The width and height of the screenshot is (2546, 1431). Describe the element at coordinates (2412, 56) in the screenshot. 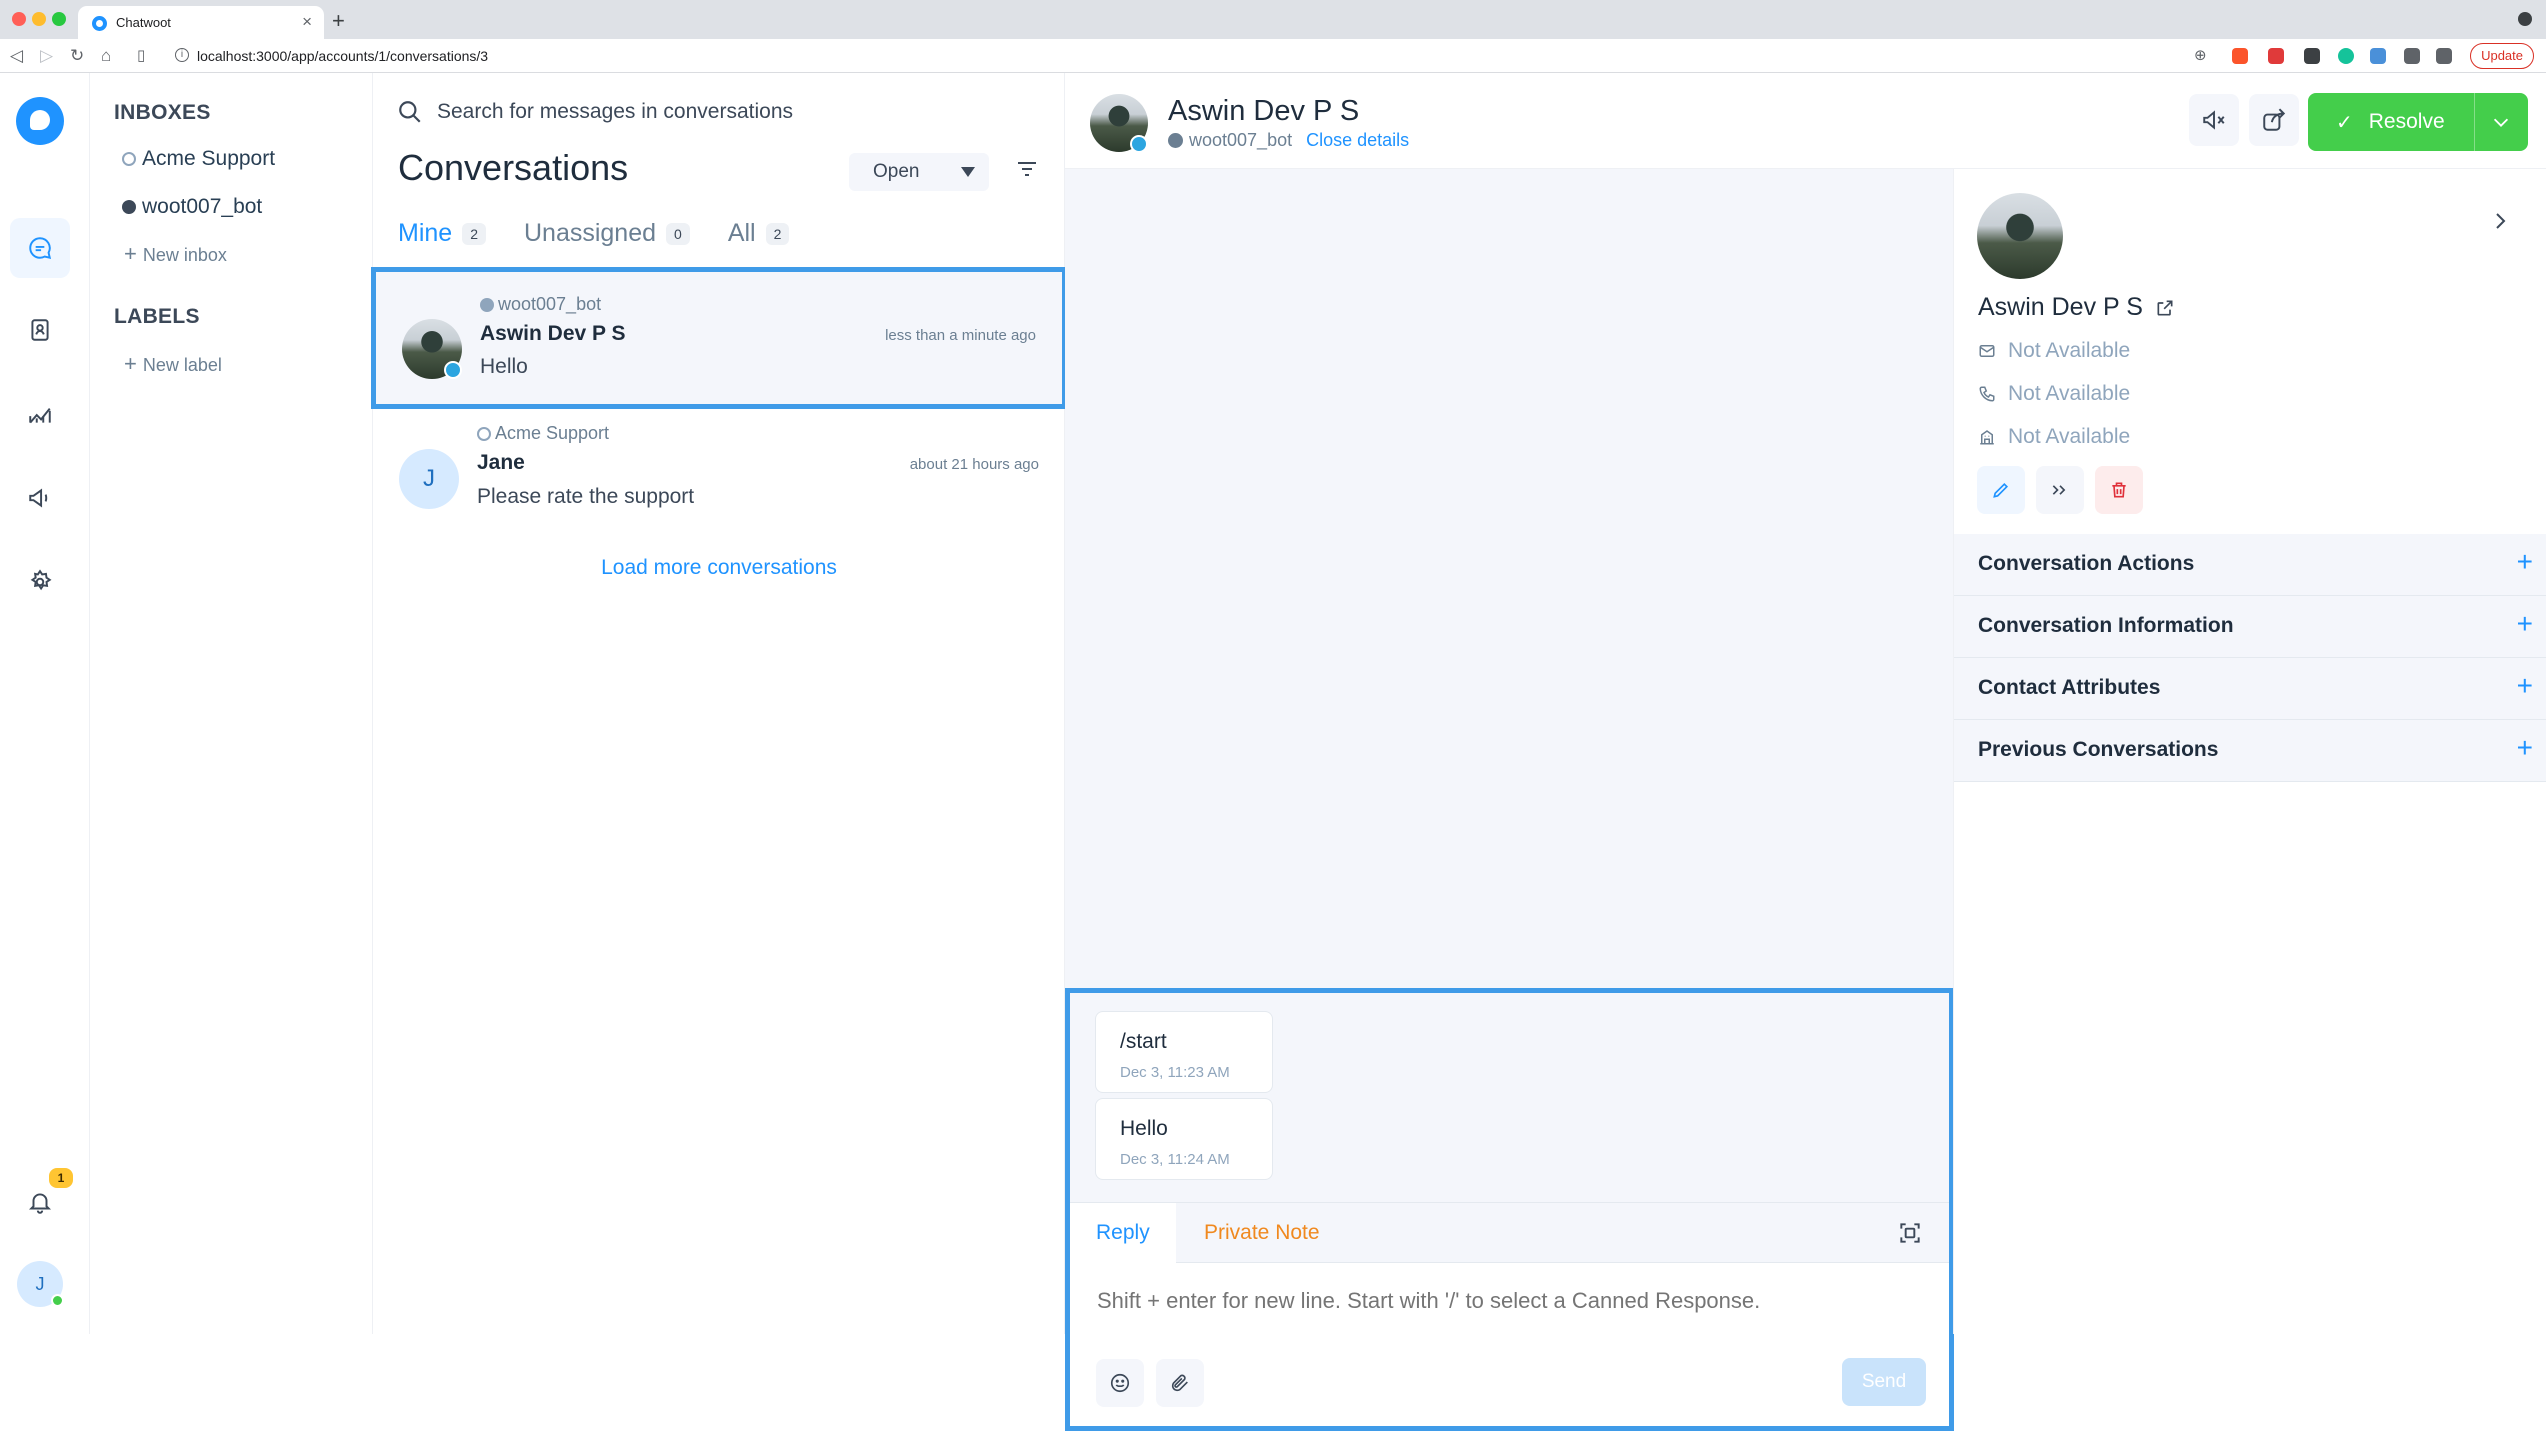

I see `puzzle-icon` at that location.